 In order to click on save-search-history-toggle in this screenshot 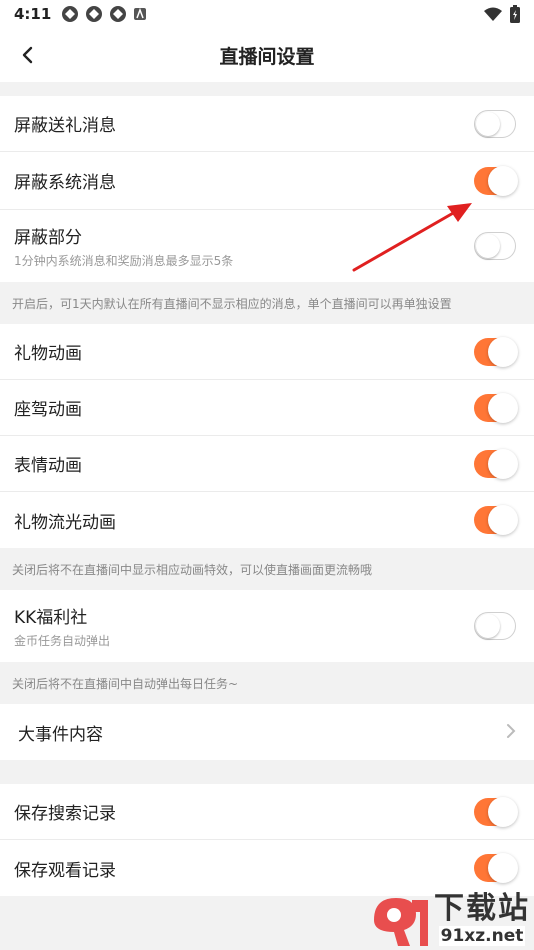, I will do `click(496, 811)`.